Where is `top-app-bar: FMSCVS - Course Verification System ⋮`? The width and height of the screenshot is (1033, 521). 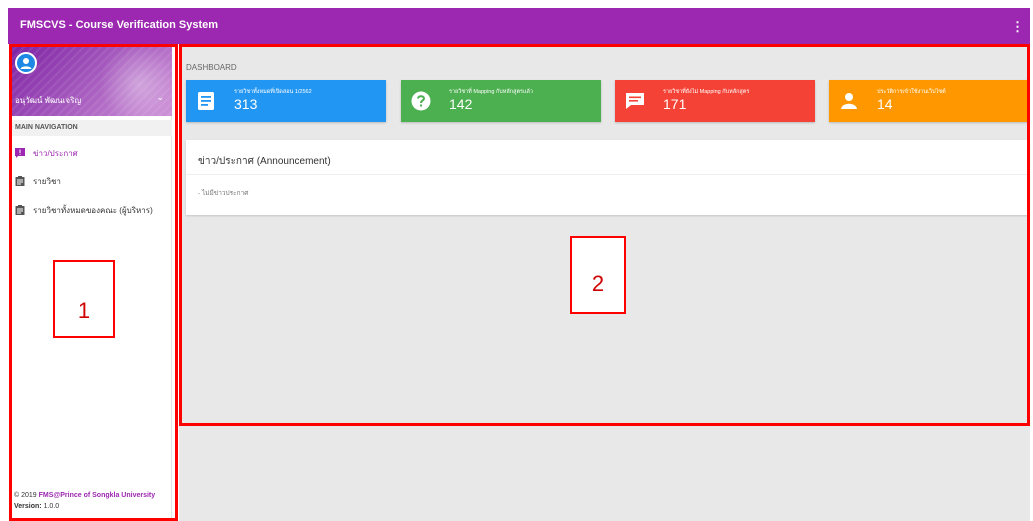
top-app-bar: FMSCVS - Course Verification System ⋮ is located at coordinates (519, 26).